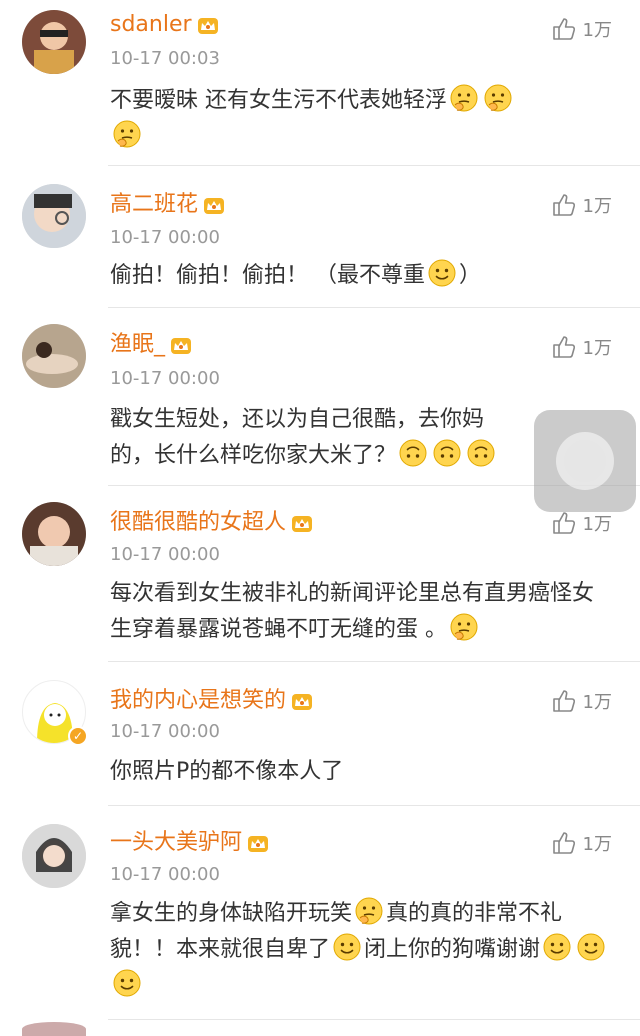 This screenshot has height=1036, width=640. What do you see at coordinates (227, 771) in the screenshot?
I see `comment-text: 你照片P的都不像本人了` at bounding box center [227, 771].